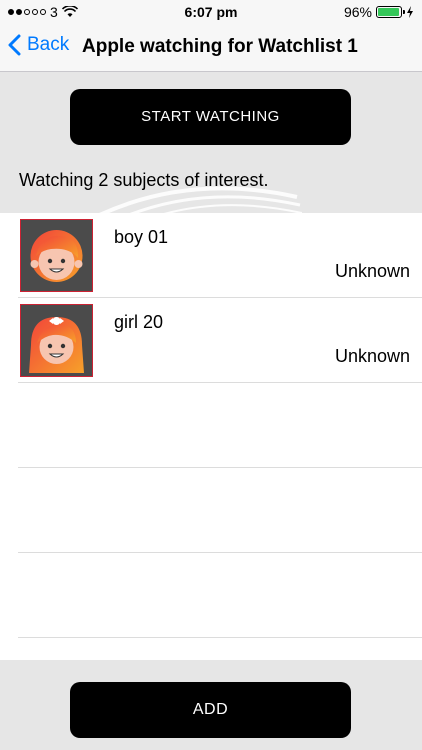 Image resolution: width=422 pixels, height=750 pixels. I want to click on status-bar: 3 6:07 pm 96%, so click(211, 12).